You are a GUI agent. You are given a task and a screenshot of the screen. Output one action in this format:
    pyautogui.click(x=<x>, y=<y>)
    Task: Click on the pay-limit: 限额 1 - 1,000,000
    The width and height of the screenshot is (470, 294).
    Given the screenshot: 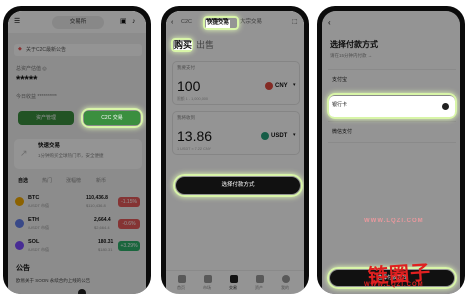 What is the action you would take?
    pyautogui.click(x=193, y=99)
    